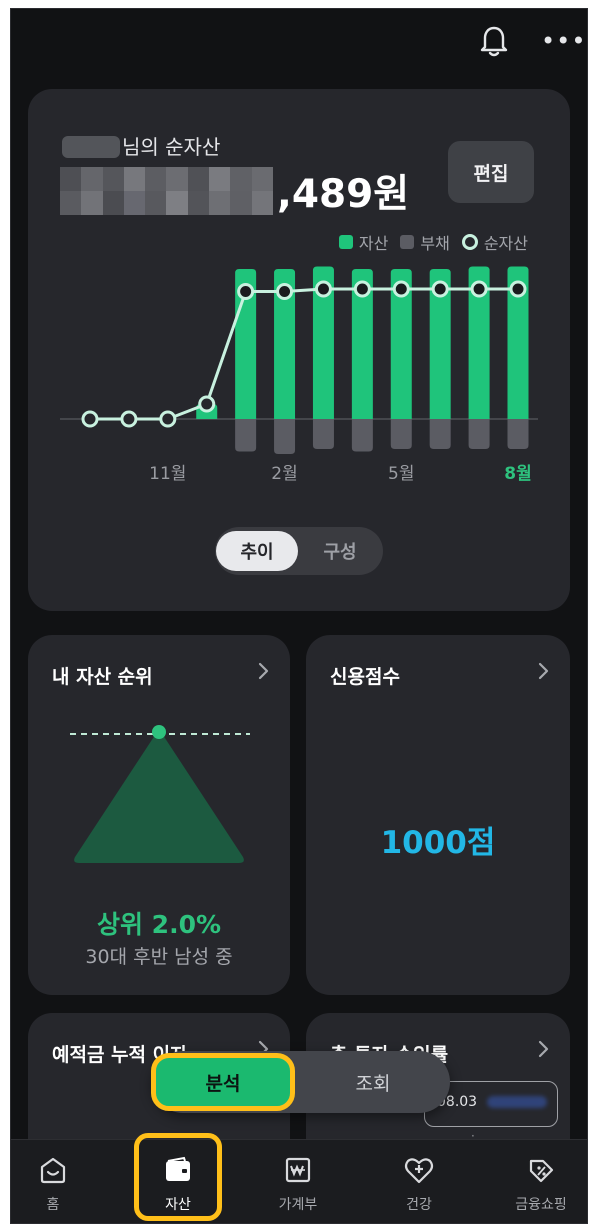 The image size is (600, 1232). What do you see at coordinates (298, 1170) in the screenshot?
I see `ledger-icon` at bounding box center [298, 1170].